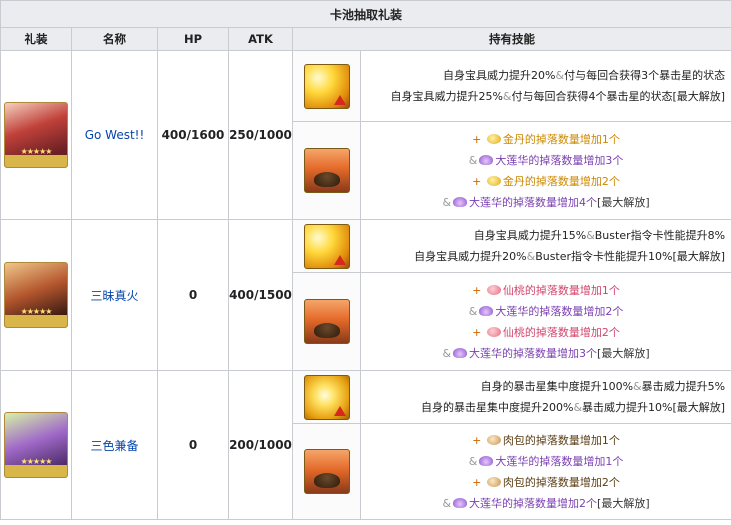 The height and width of the screenshot is (525, 731). I want to click on col-header-hp: HP, so click(193, 39).